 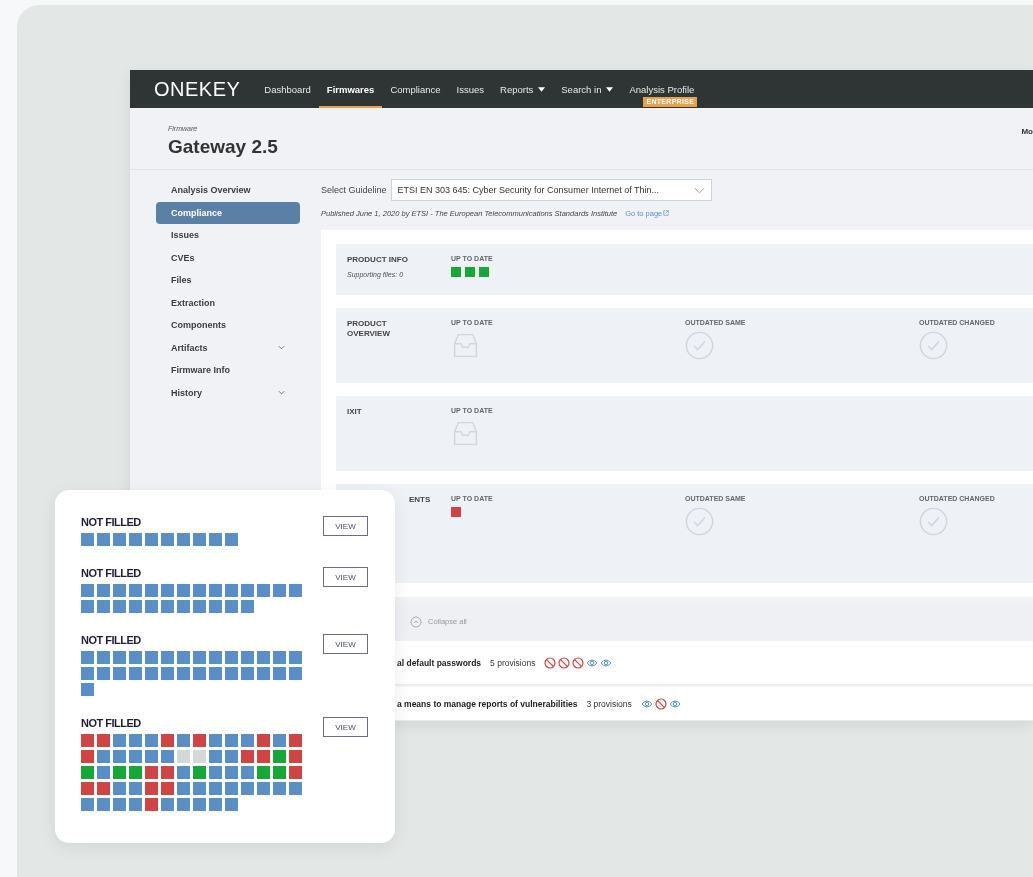 What do you see at coordinates (228, 280) in the screenshot?
I see `sidebar-item: Files` at bounding box center [228, 280].